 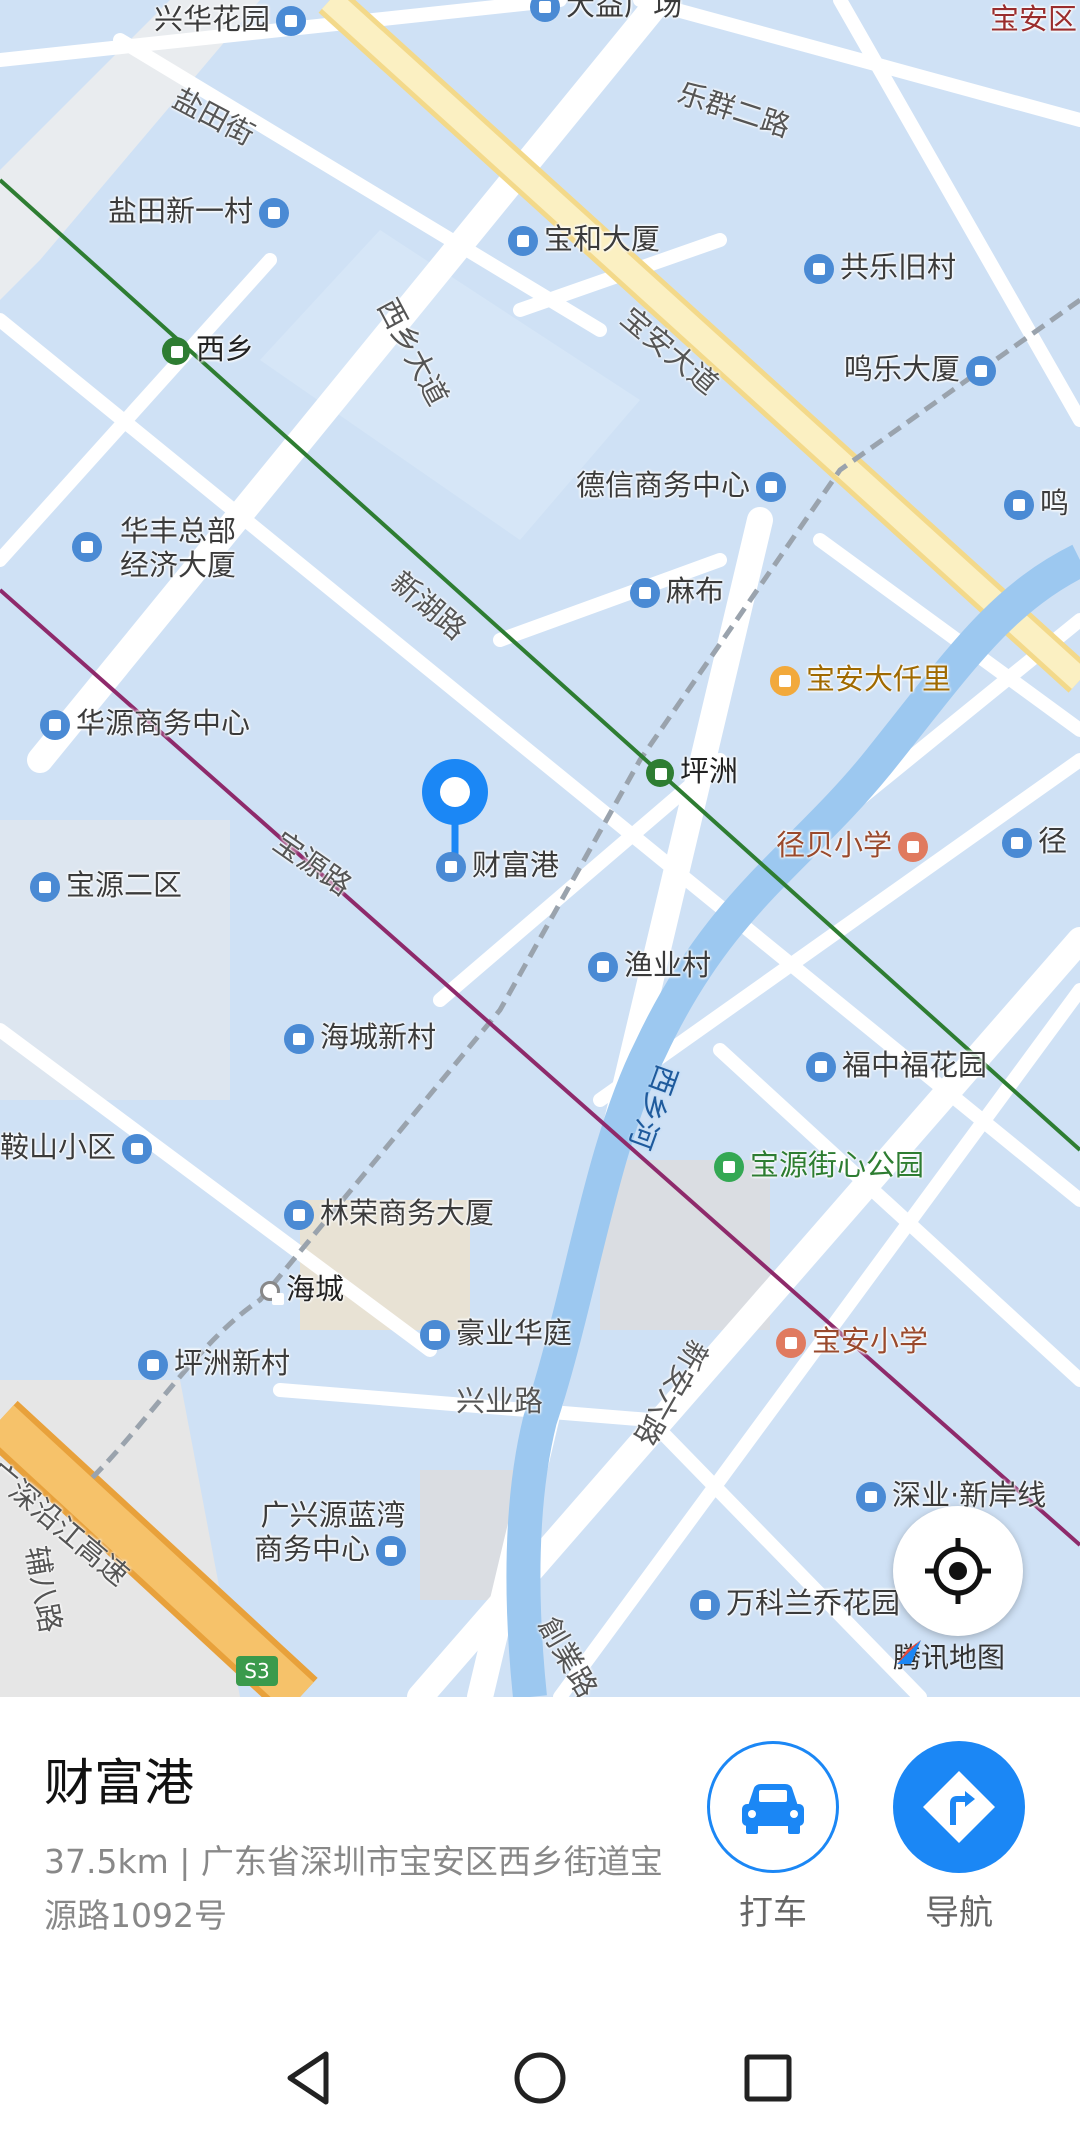 I want to click on home-button, so click(x=540, y=2078).